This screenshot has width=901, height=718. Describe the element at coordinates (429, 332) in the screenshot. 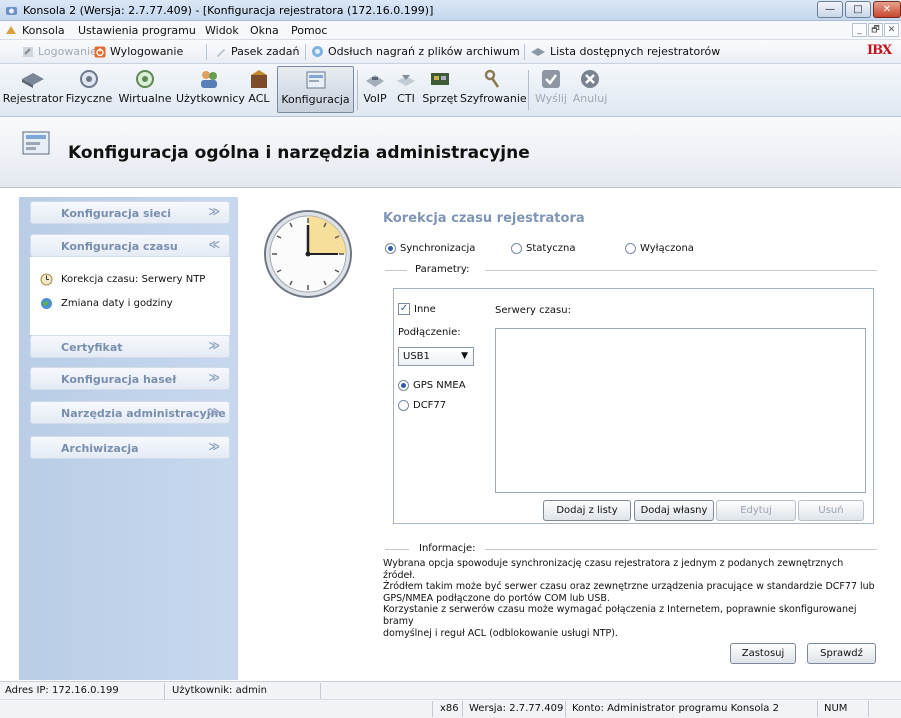

I see `connection-label: Podłączenie:` at that location.